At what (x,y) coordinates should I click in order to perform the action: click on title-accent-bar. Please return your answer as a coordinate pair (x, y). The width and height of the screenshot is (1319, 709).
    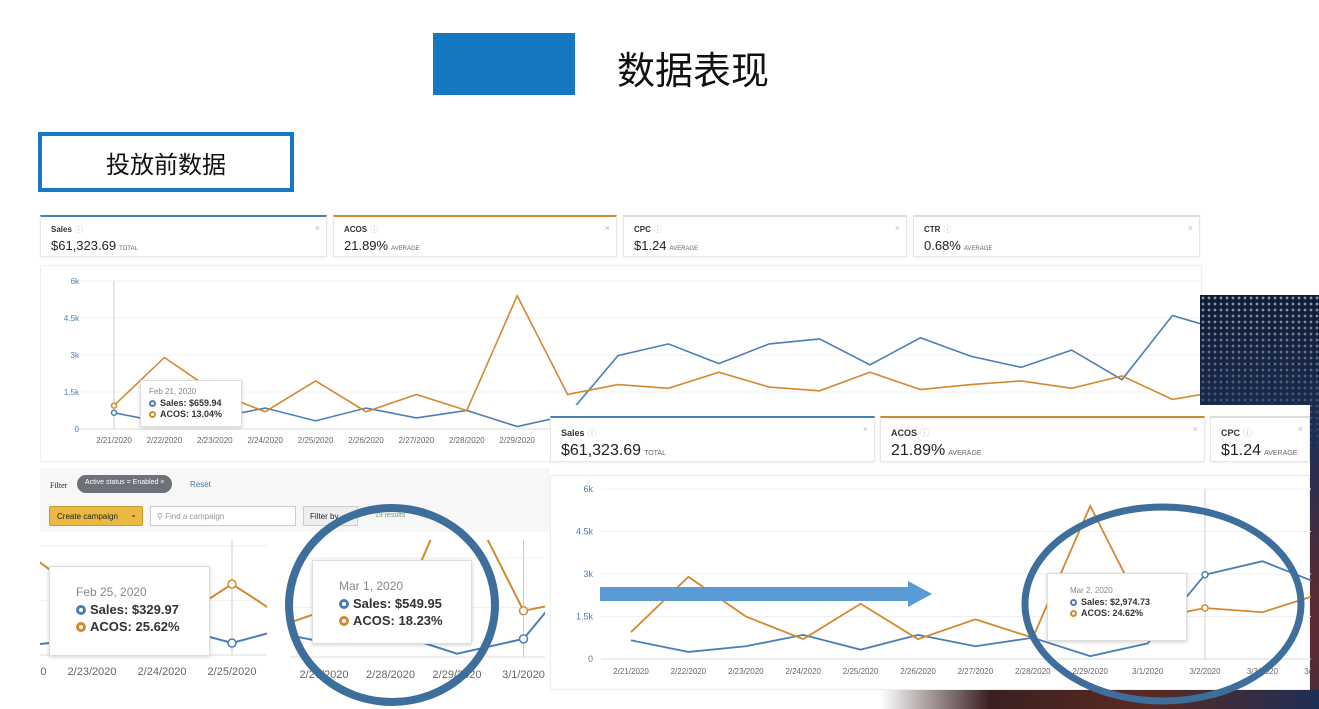
    Looking at the image, I should click on (504, 64).